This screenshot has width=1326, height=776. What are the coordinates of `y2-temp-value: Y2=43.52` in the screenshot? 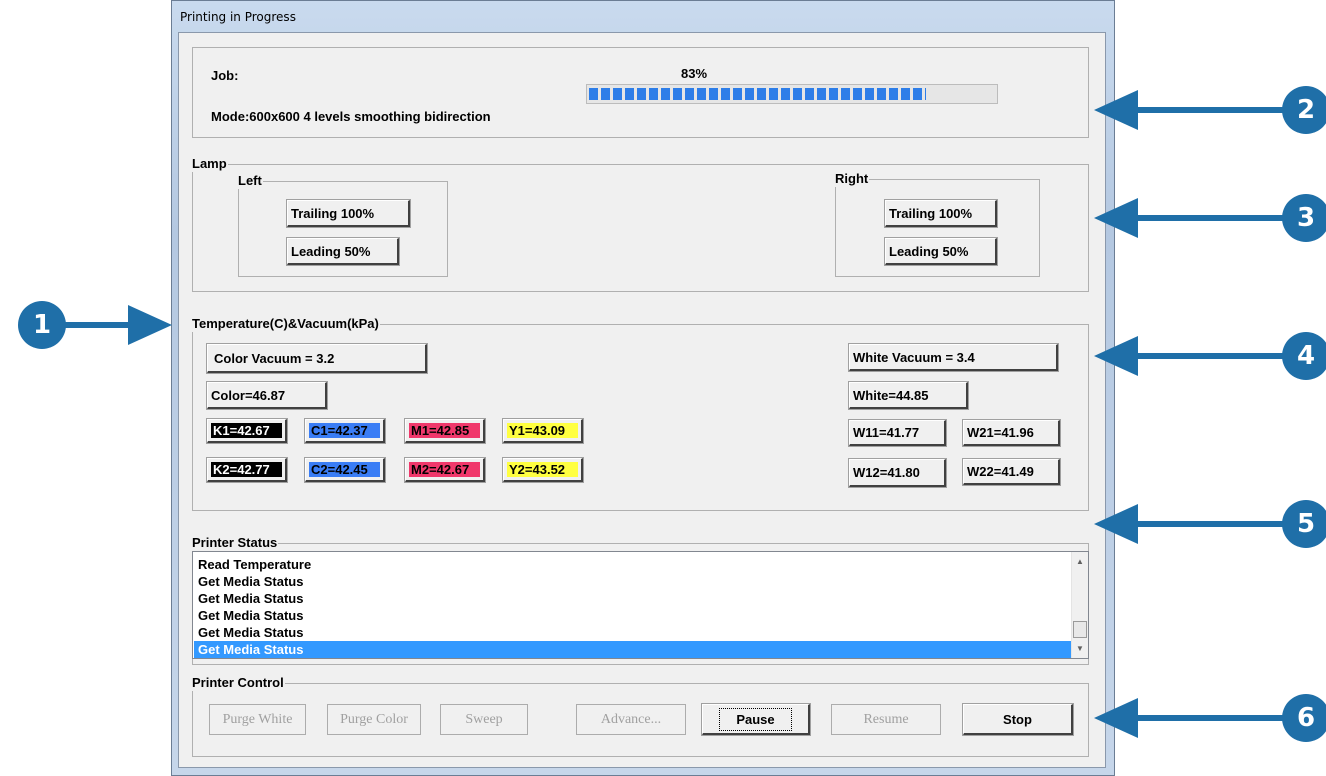 It's located at (542, 469).